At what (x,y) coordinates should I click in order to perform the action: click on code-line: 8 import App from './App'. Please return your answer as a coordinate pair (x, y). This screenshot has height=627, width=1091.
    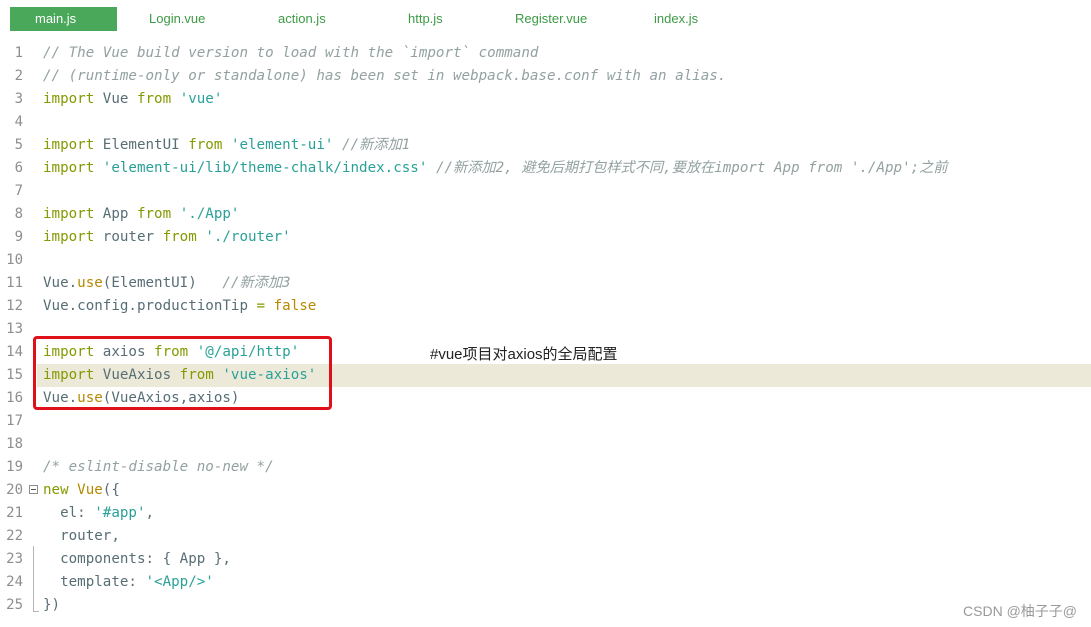
    Looking at the image, I should click on (127, 214).